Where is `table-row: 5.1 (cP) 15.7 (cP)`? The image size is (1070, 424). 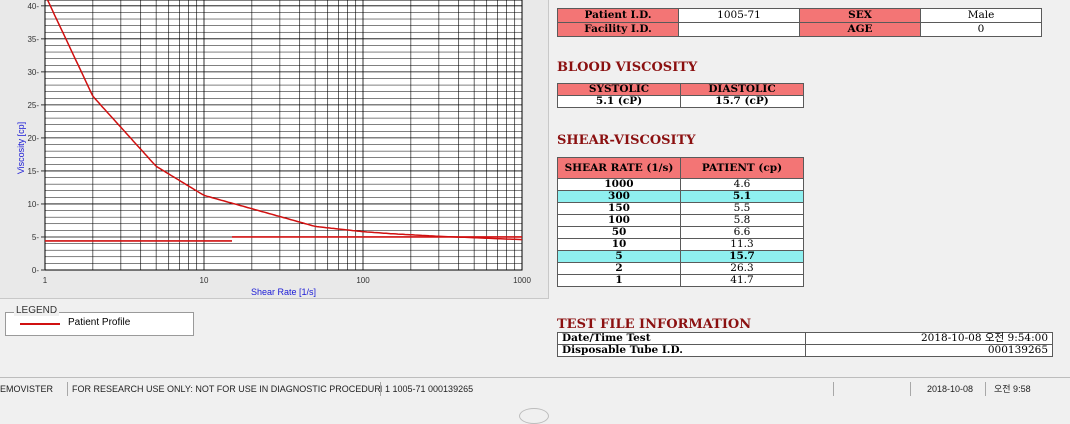 table-row: 5.1 (cP) 15.7 (cP) is located at coordinates (680, 101).